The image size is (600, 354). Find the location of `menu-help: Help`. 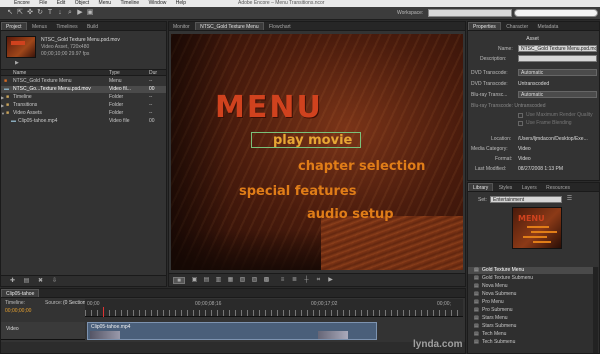

menu-help: Help is located at coordinates (181, 3).